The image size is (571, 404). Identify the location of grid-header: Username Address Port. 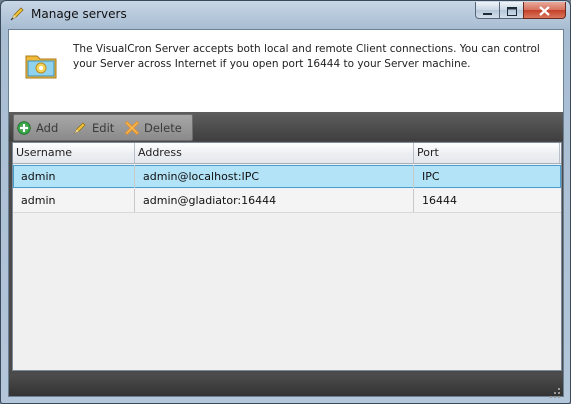
(287, 153).